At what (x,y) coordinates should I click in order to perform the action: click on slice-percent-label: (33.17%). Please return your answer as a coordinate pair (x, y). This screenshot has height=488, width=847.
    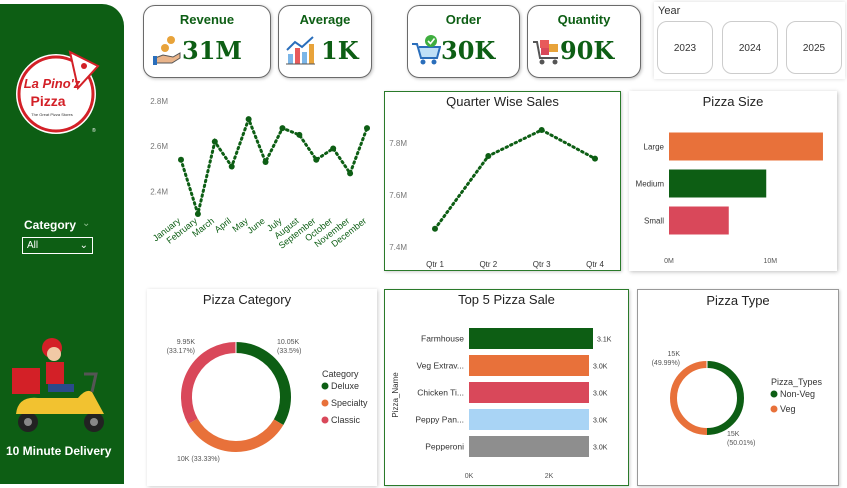
    Looking at the image, I should click on (181, 351).